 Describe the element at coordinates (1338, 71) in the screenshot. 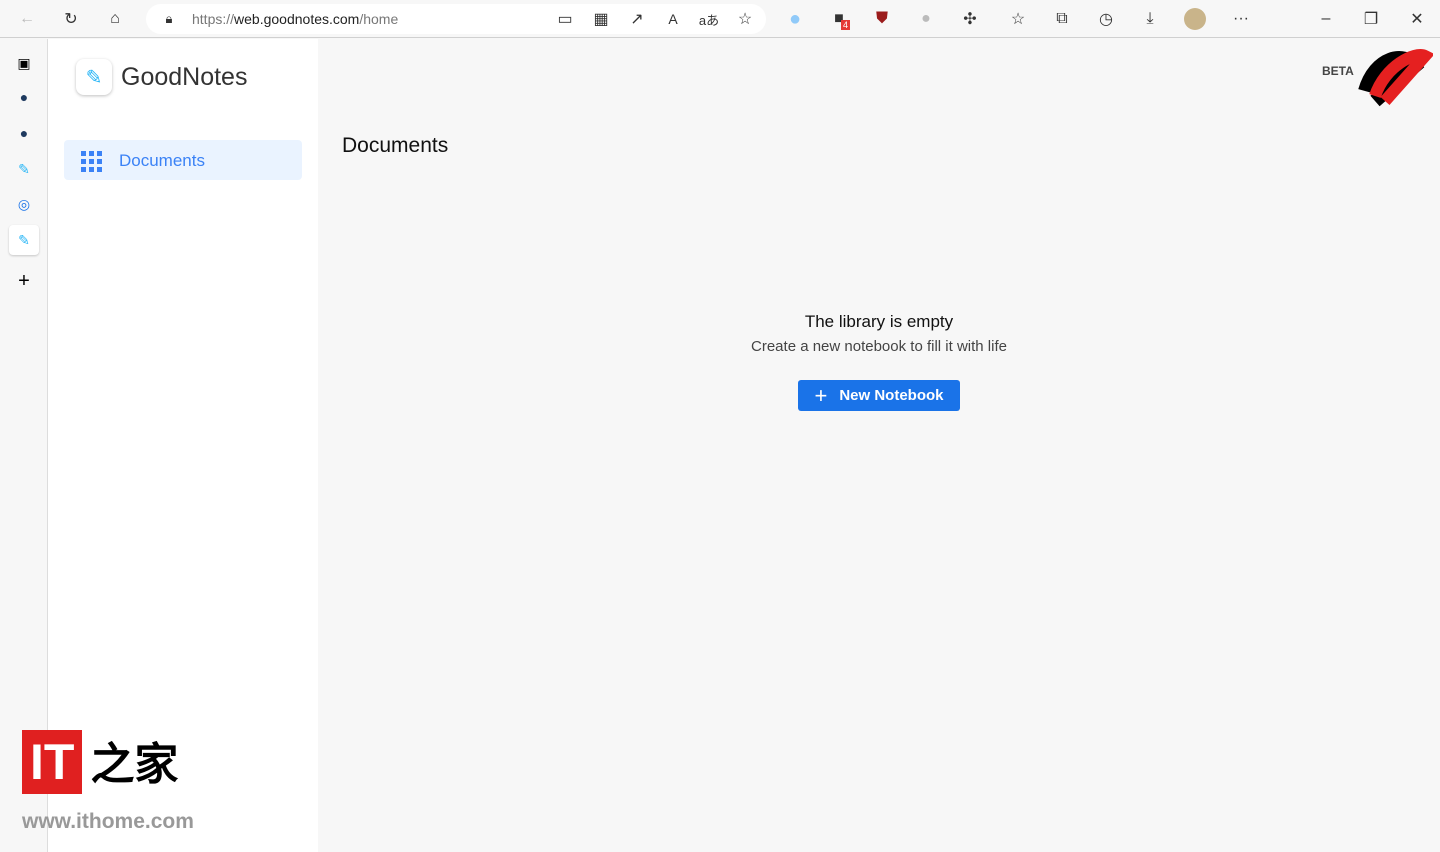

I see `beta-badge: BETA` at that location.